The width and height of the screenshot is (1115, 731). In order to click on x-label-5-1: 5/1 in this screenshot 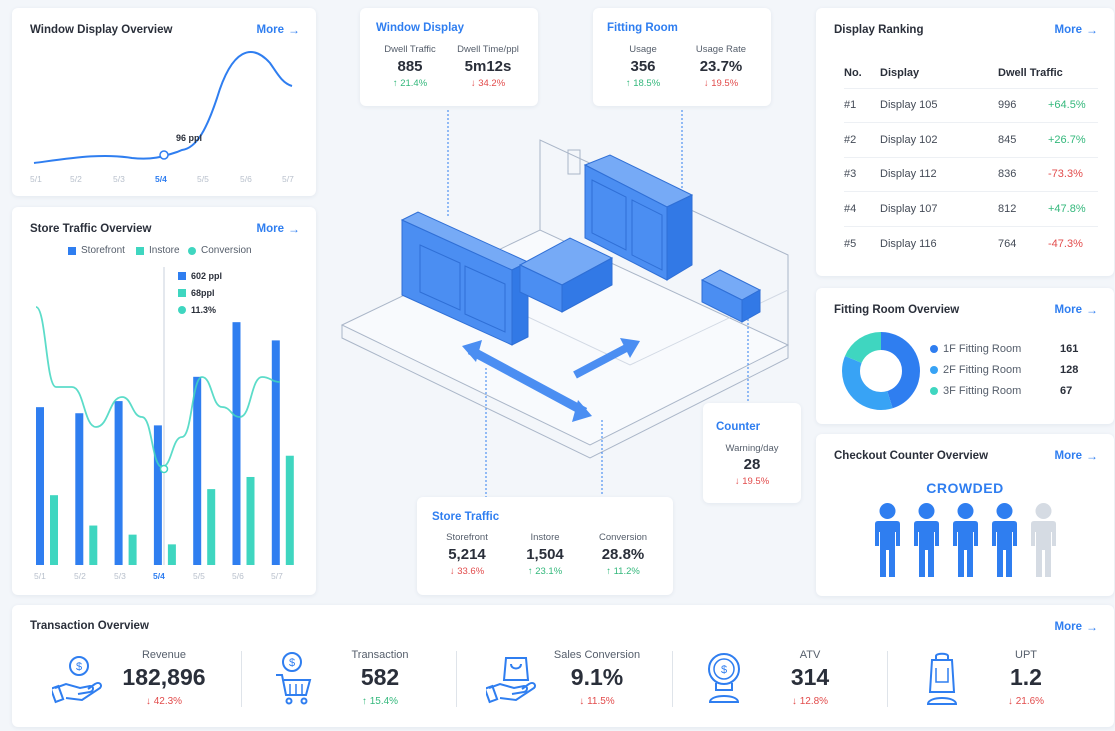, I will do `click(36, 179)`.